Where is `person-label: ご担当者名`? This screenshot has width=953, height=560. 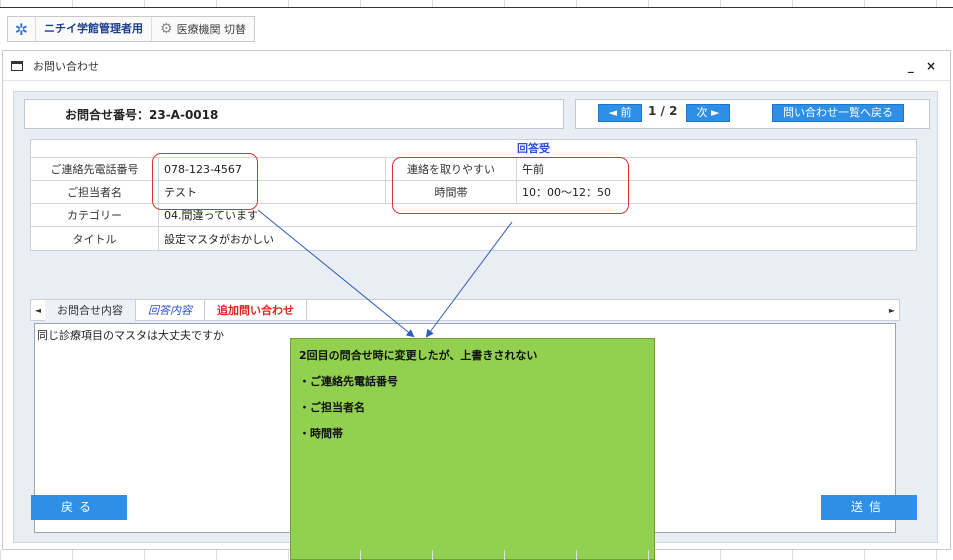 person-label: ご担当者名 is located at coordinates (95, 192).